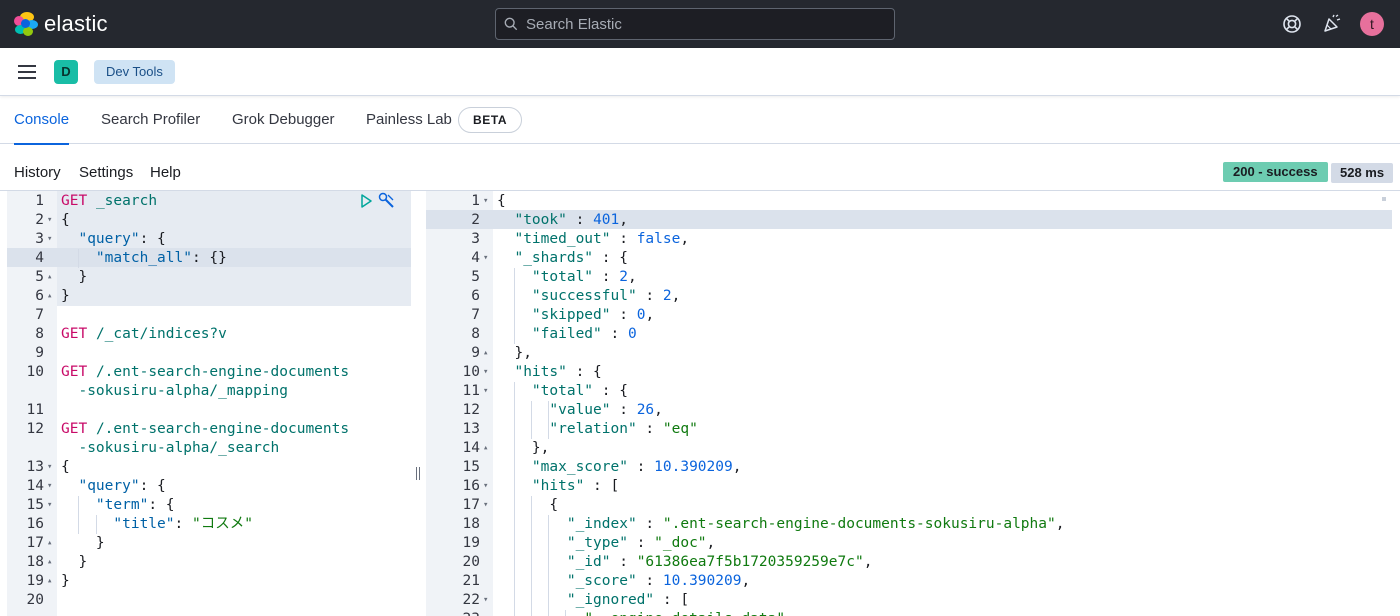 The image size is (1400, 616). What do you see at coordinates (134, 72) in the screenshot?
I see `breadcrumb: Dev Tools` at bounding box center [134, 72].